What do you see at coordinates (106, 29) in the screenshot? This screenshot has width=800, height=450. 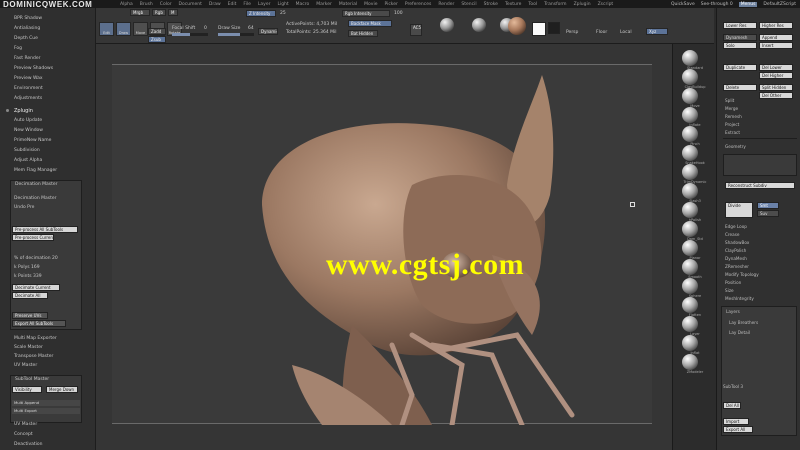 I see `edit-button: Edit` at bounding box center [106, 29].